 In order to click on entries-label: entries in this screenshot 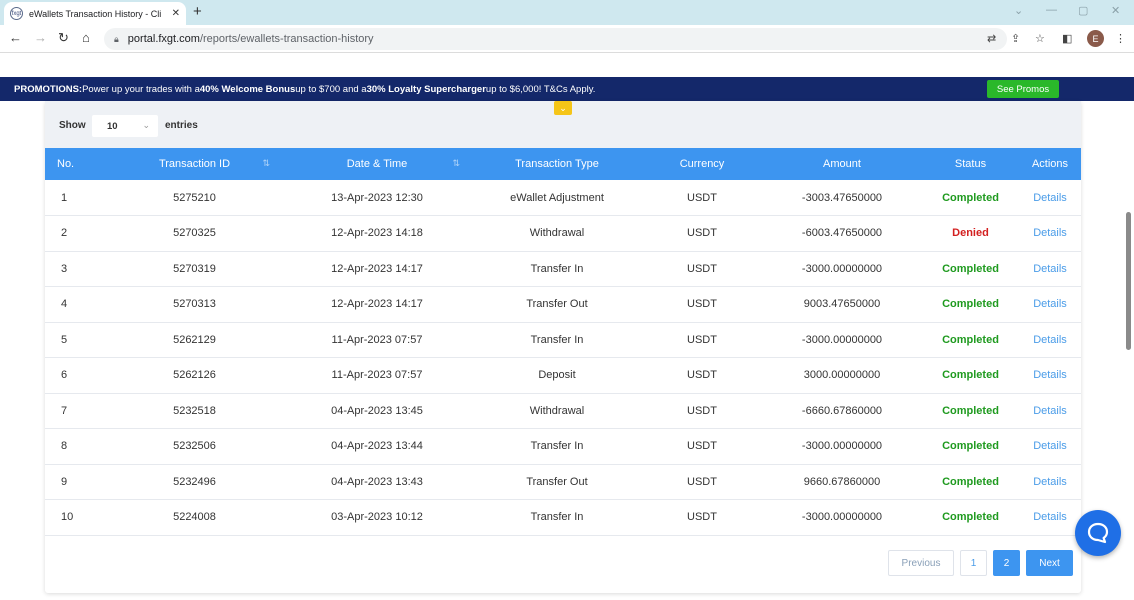, I will do `click(181, 125)`.